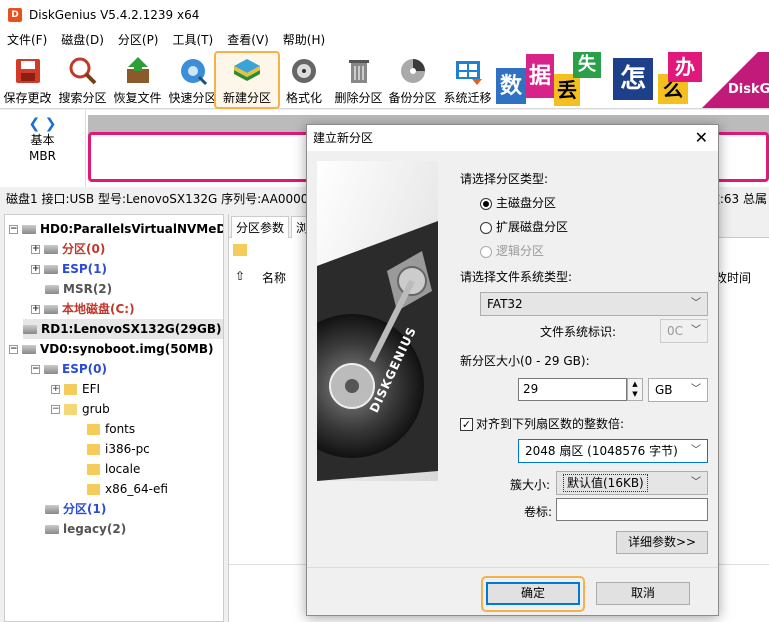 The image size is (769, 622). I want to click on disk-nav: ❮ ❯ 基本 MBR, so click(43, 148).